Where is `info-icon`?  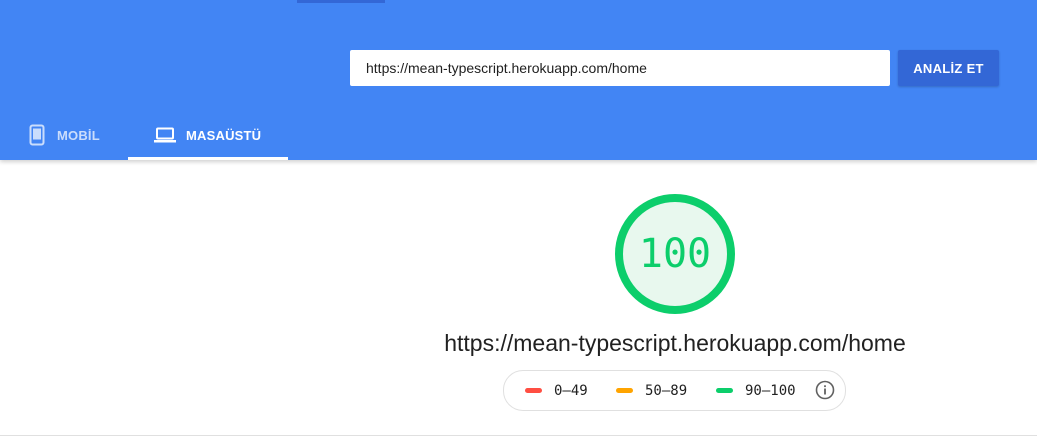
info-icon is located at coordinates (825, 390).